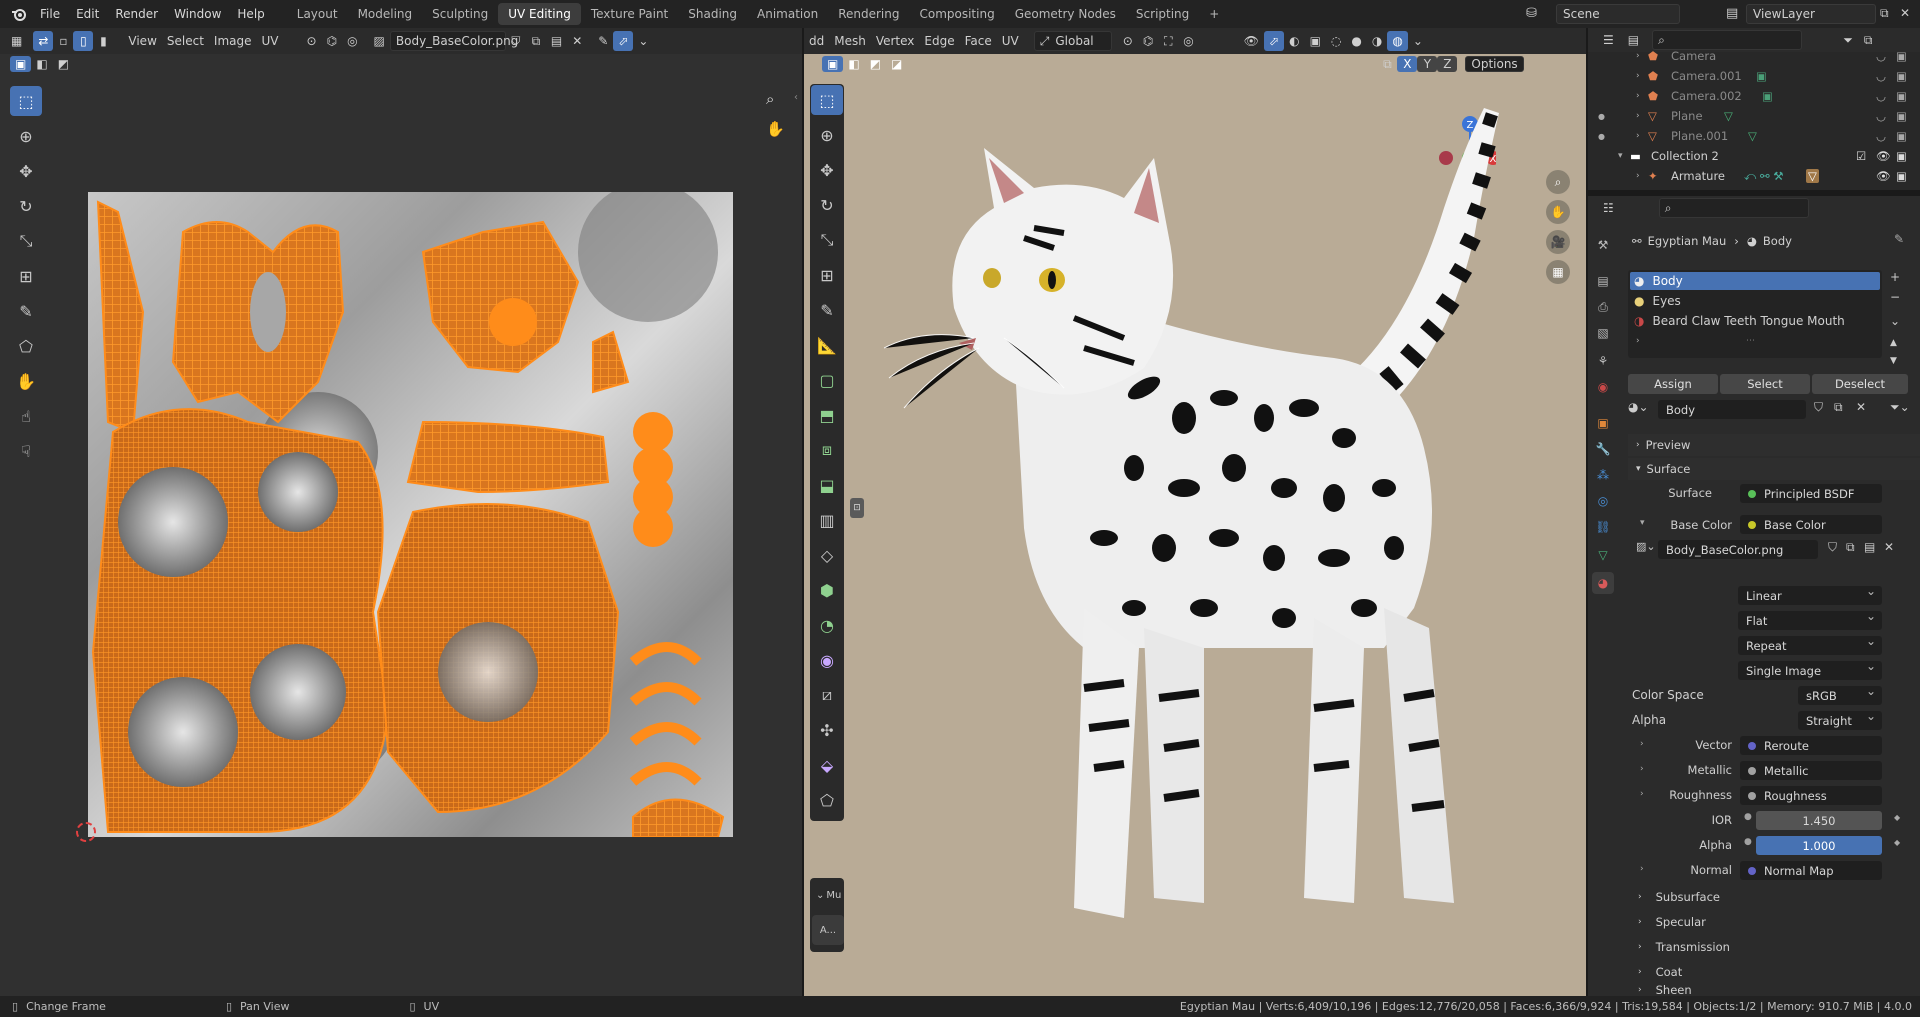 The height and width of the screenshot is (1017, 1920). Describe the element at coordinates (1603, 245) in the screenshot. I see `tool-tab-icon: ⚒` at that location.